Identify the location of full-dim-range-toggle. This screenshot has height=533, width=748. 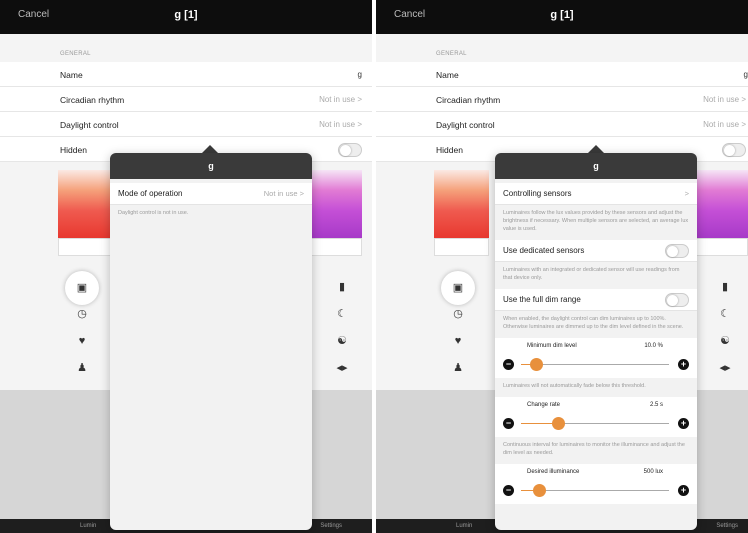
(677, 299).